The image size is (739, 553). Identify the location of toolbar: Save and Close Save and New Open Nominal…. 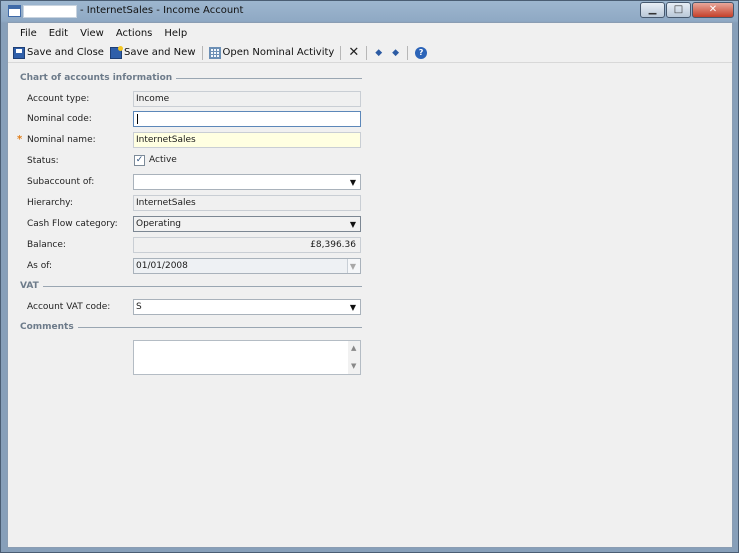
(370, 53).